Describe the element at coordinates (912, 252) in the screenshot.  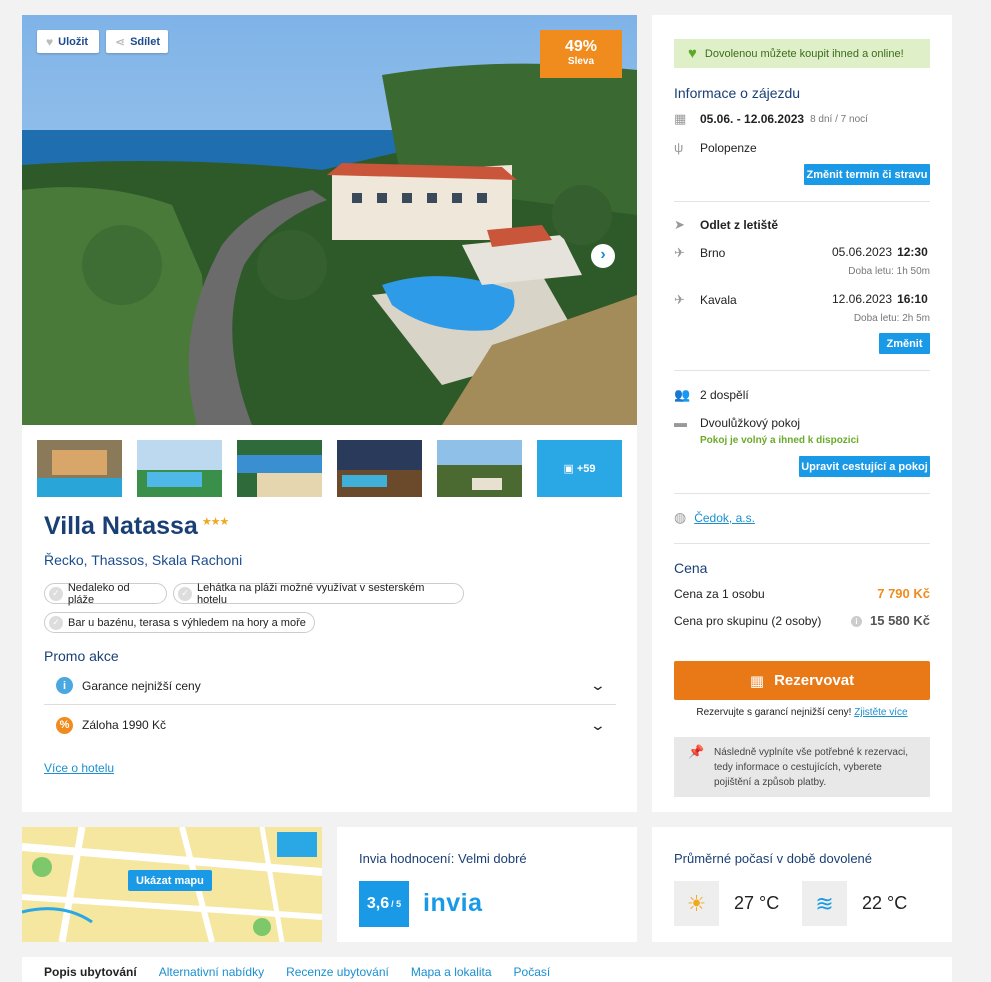
I see `outbound-time: 12:30` at that location.